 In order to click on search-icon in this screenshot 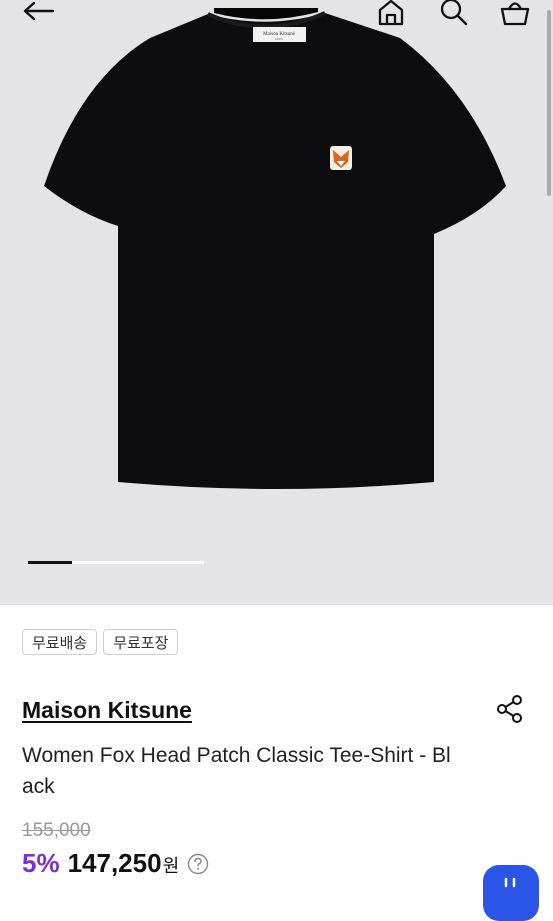, I will do `click(454, 13)`.